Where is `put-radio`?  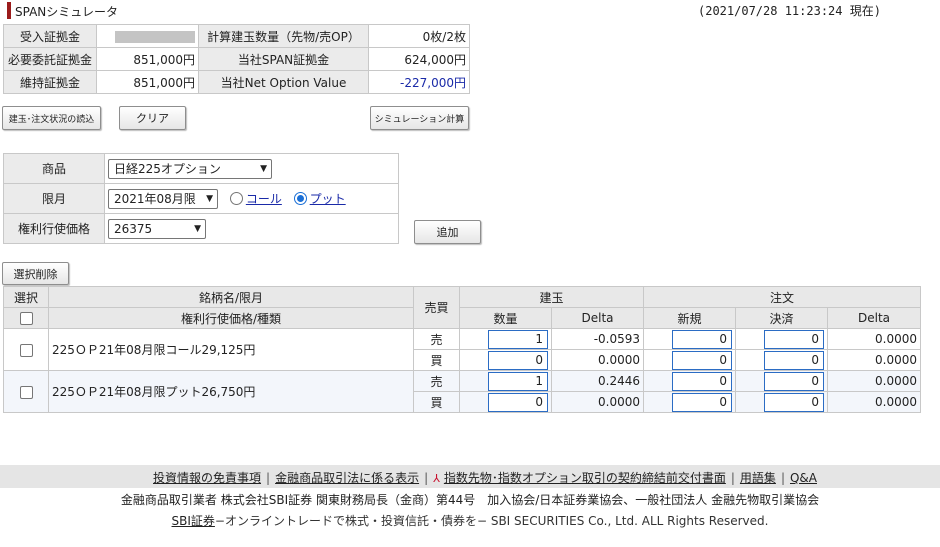 put-radio is located at coordinates (300, 198).